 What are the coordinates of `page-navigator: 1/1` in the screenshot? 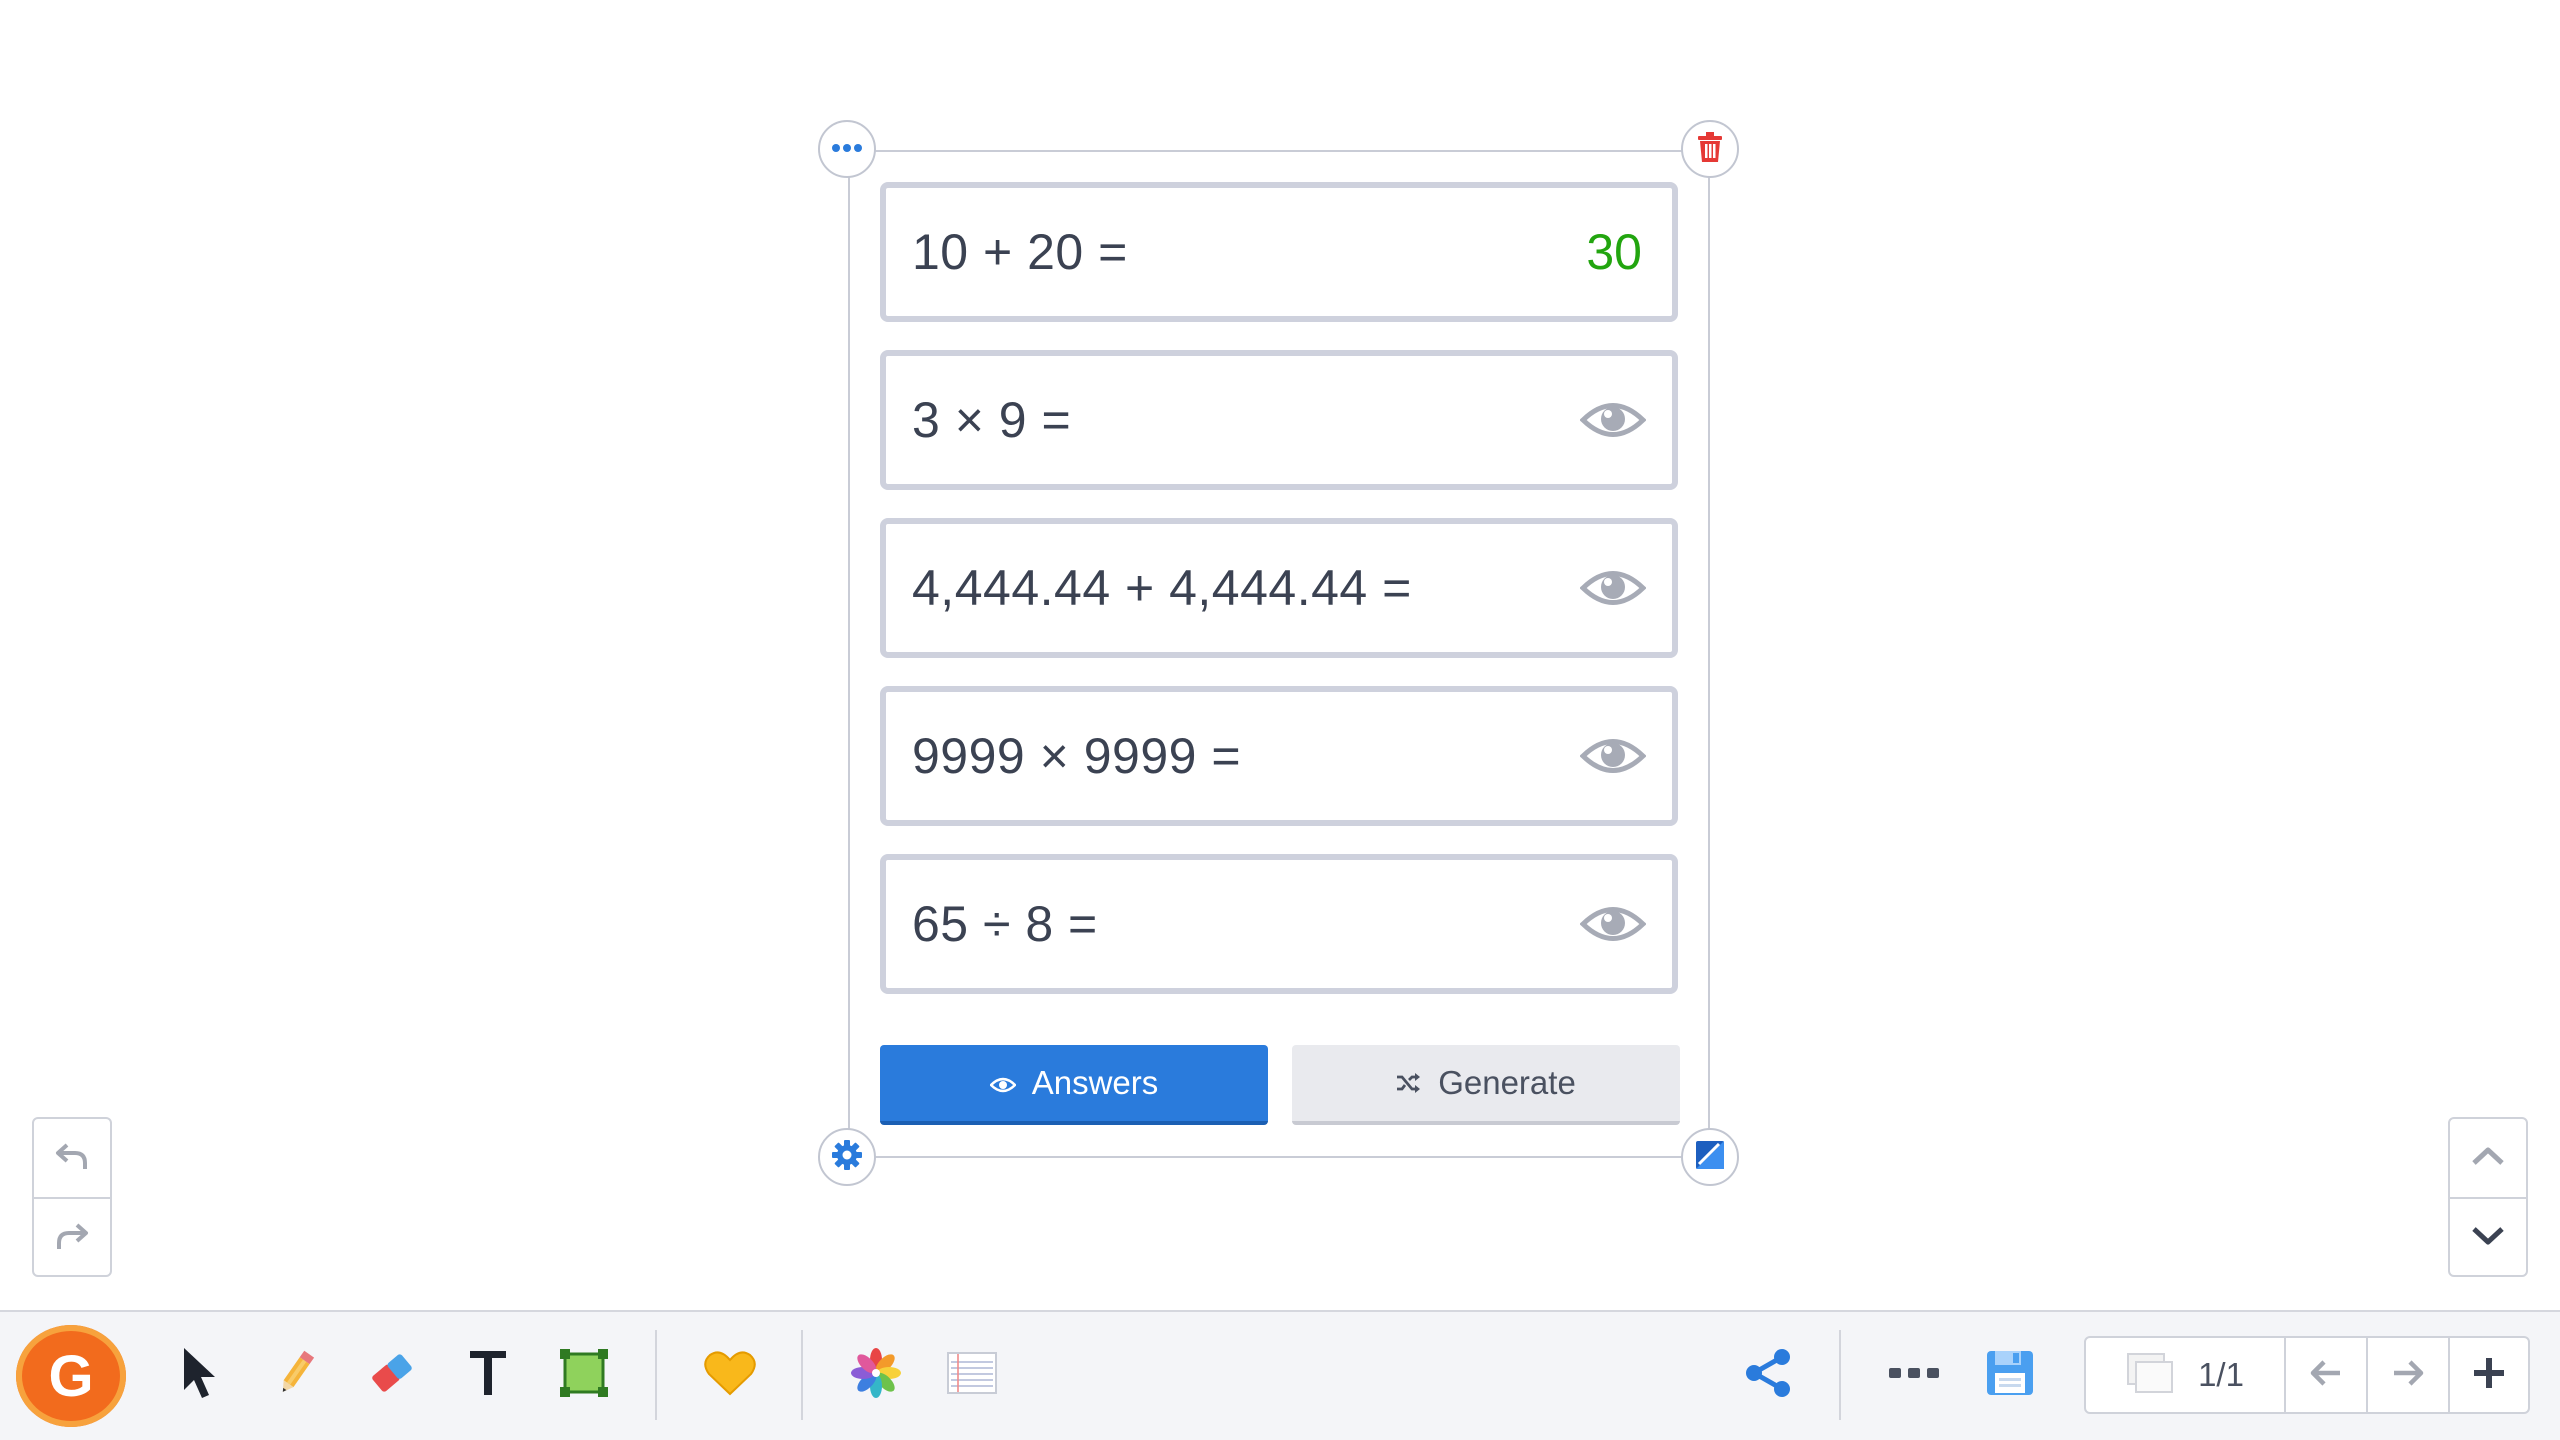 It's located at (2307, 1375).